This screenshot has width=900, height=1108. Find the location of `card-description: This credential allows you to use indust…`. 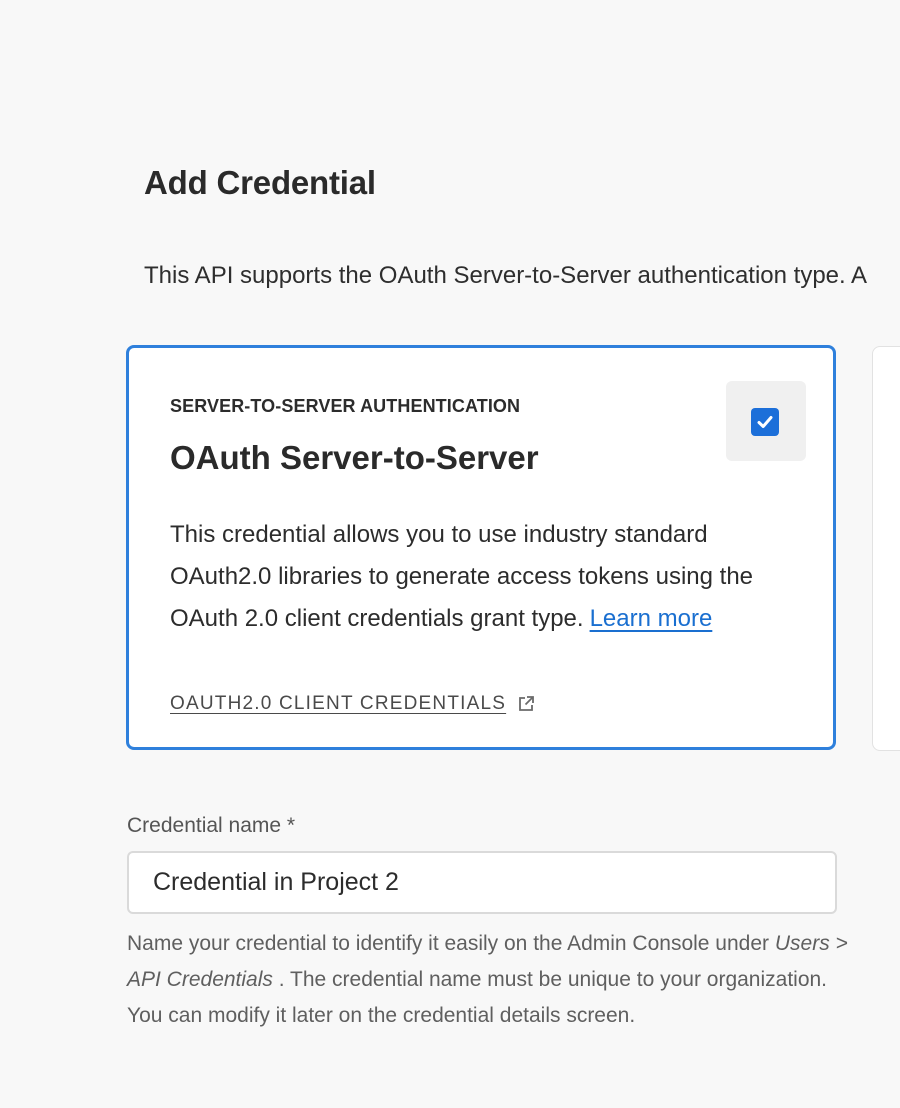

card-description: This credential allows you to use indust… is located at coordinates (485, 577).